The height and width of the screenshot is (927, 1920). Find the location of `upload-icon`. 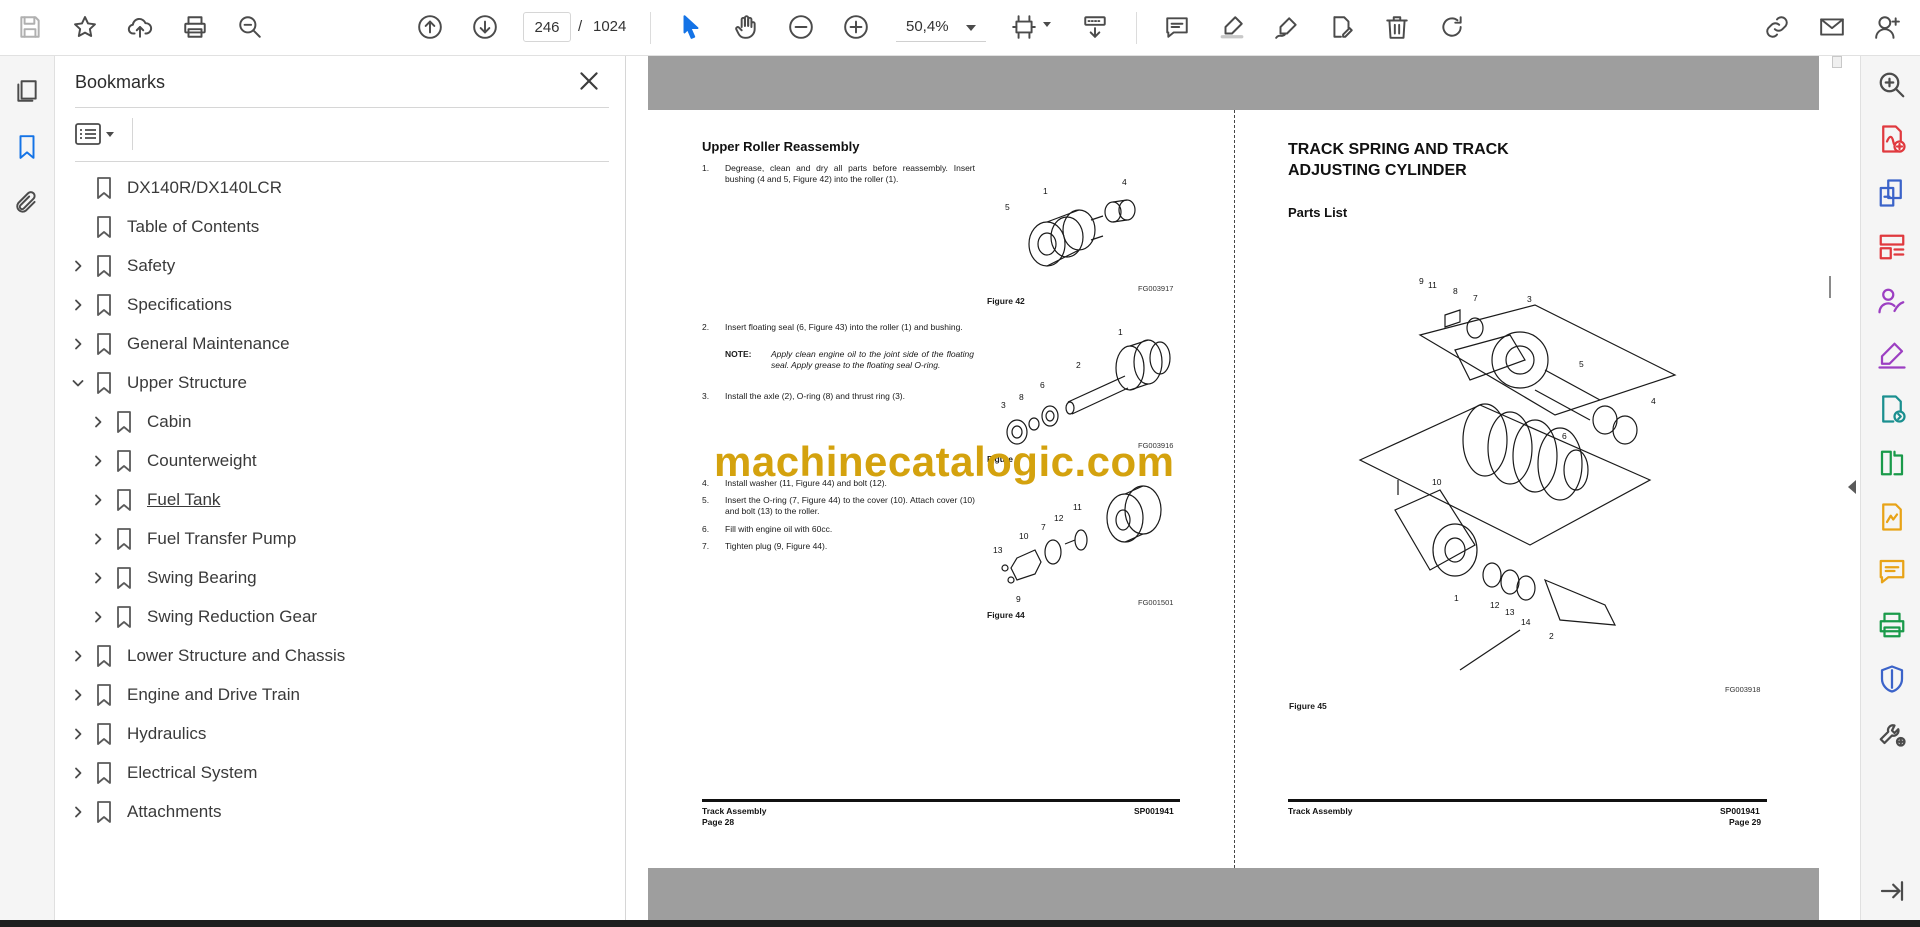

upload-icon is located at coordinates (140, 27).